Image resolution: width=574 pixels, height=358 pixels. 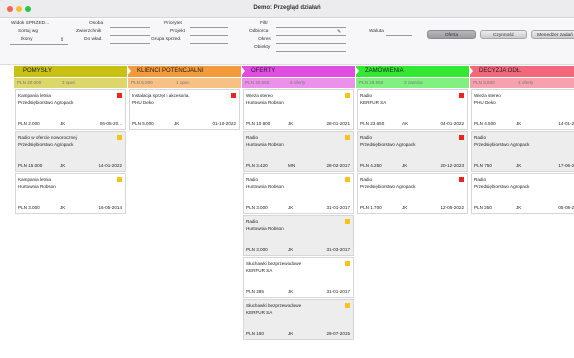 What do you see at coordinates (70, 71) in the screenshot?
I see `column-header: POMYSŁY` at bounding box center [70, 71].